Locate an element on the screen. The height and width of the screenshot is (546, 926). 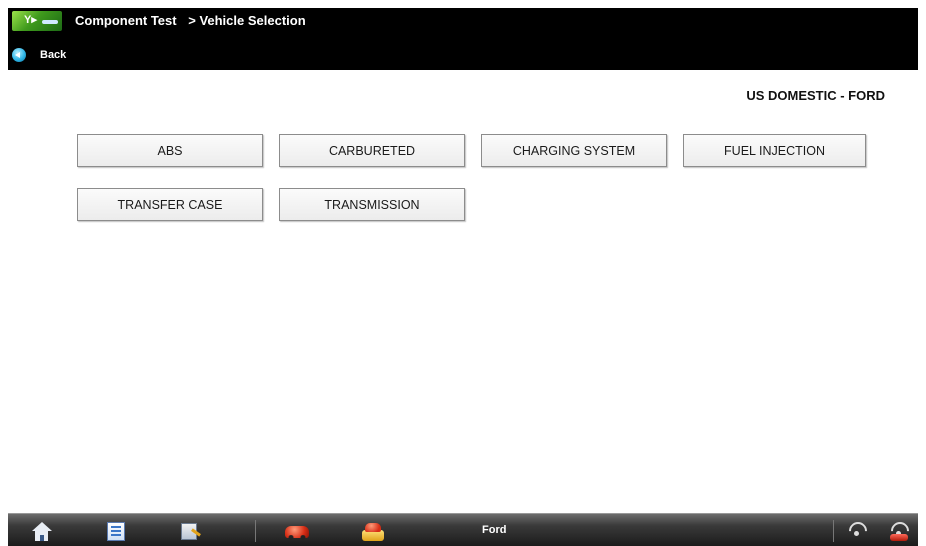
back-button: Back is located at coordinates (39, 55).